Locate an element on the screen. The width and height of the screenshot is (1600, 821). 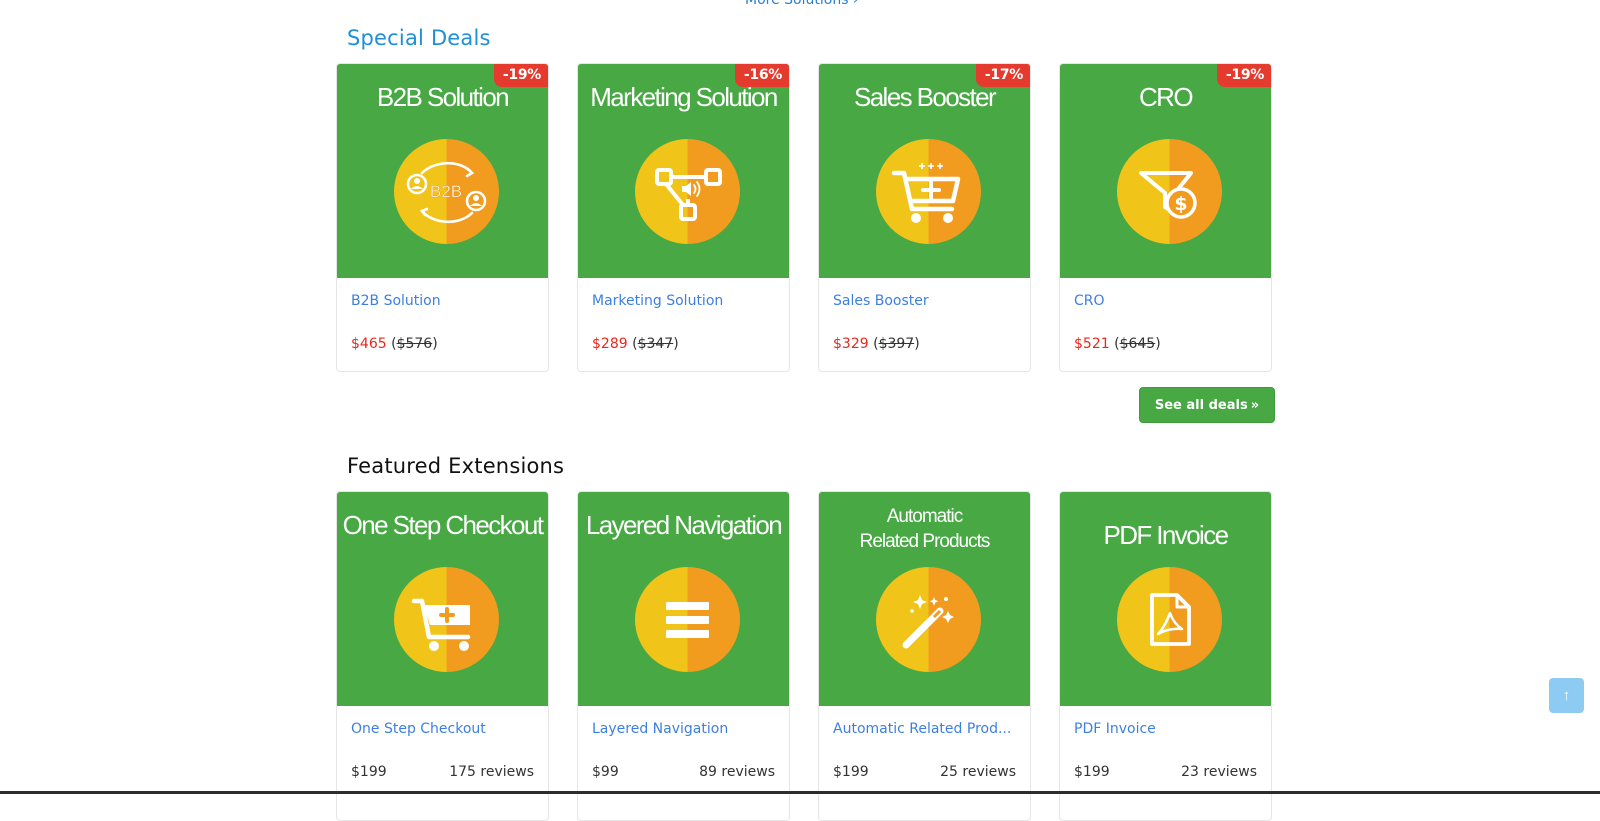
menu-lines-icon is located at coordinates (687, 619).